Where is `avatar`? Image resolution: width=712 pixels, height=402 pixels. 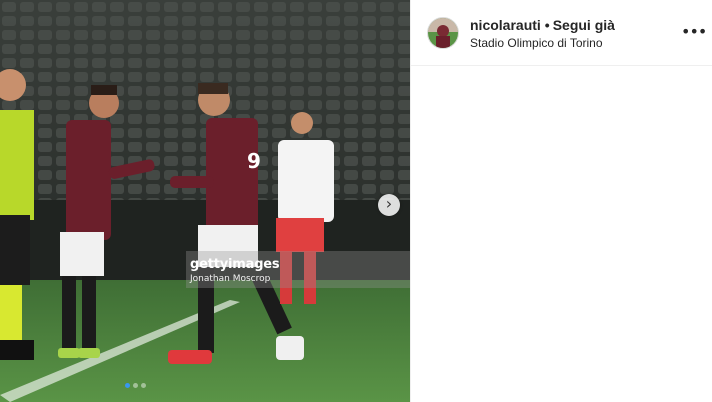
avatar is located at coordinates (443, 33).